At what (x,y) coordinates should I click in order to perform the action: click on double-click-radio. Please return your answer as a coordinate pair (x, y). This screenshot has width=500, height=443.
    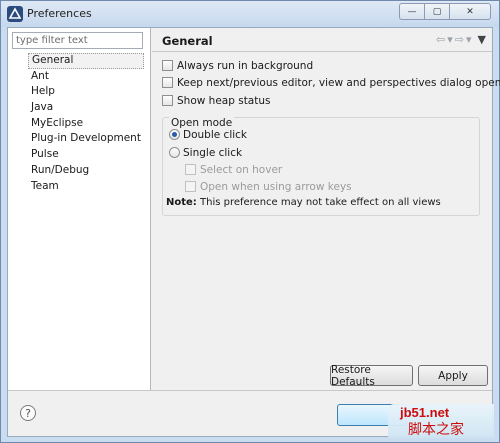
    Looking at the image, I should click on (174, 134).